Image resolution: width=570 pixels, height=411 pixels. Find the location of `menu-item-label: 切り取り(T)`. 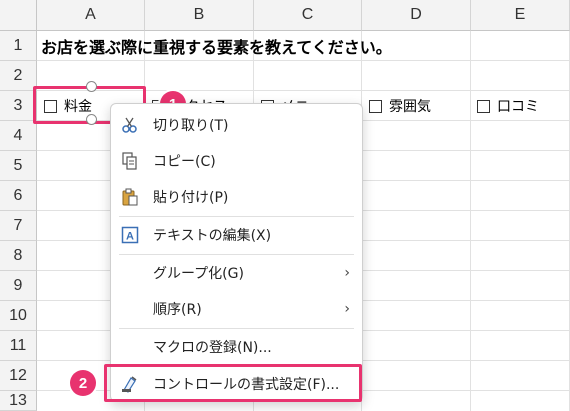

menu-item-label: 切り取り(T) is located at coordinates (191, 126).